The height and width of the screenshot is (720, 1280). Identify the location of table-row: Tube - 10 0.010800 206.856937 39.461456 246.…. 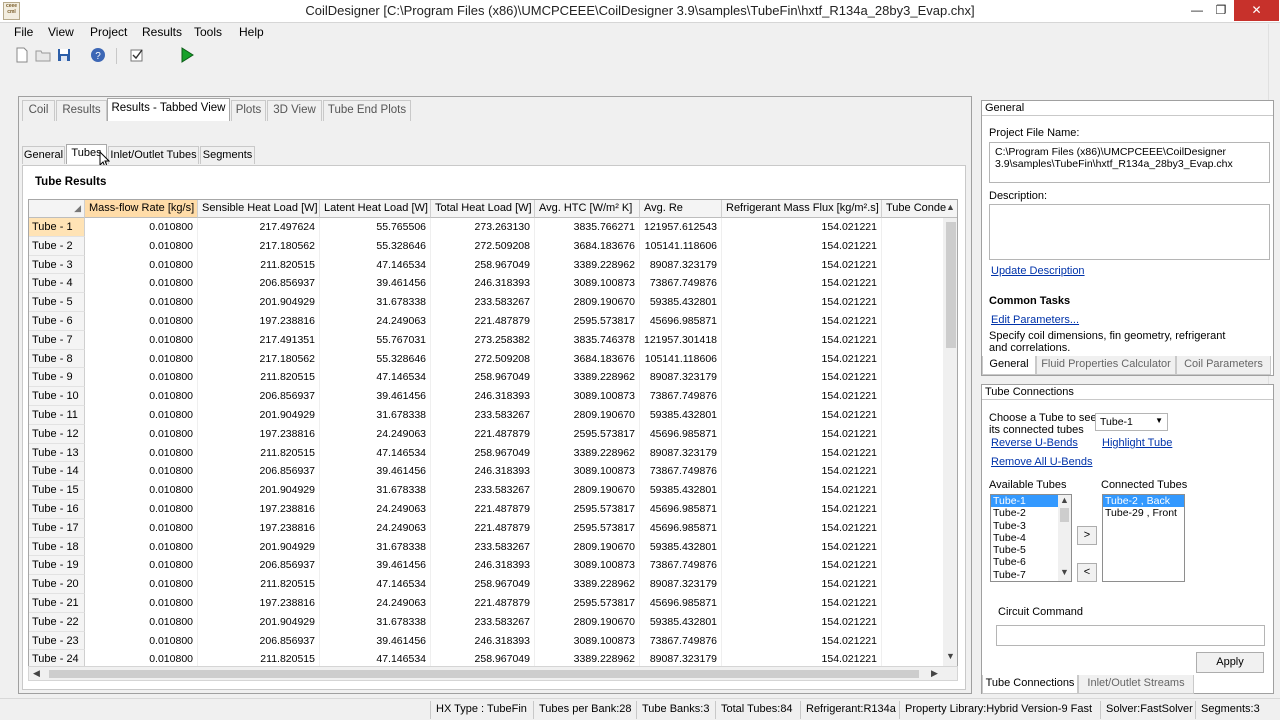
(486, 396).